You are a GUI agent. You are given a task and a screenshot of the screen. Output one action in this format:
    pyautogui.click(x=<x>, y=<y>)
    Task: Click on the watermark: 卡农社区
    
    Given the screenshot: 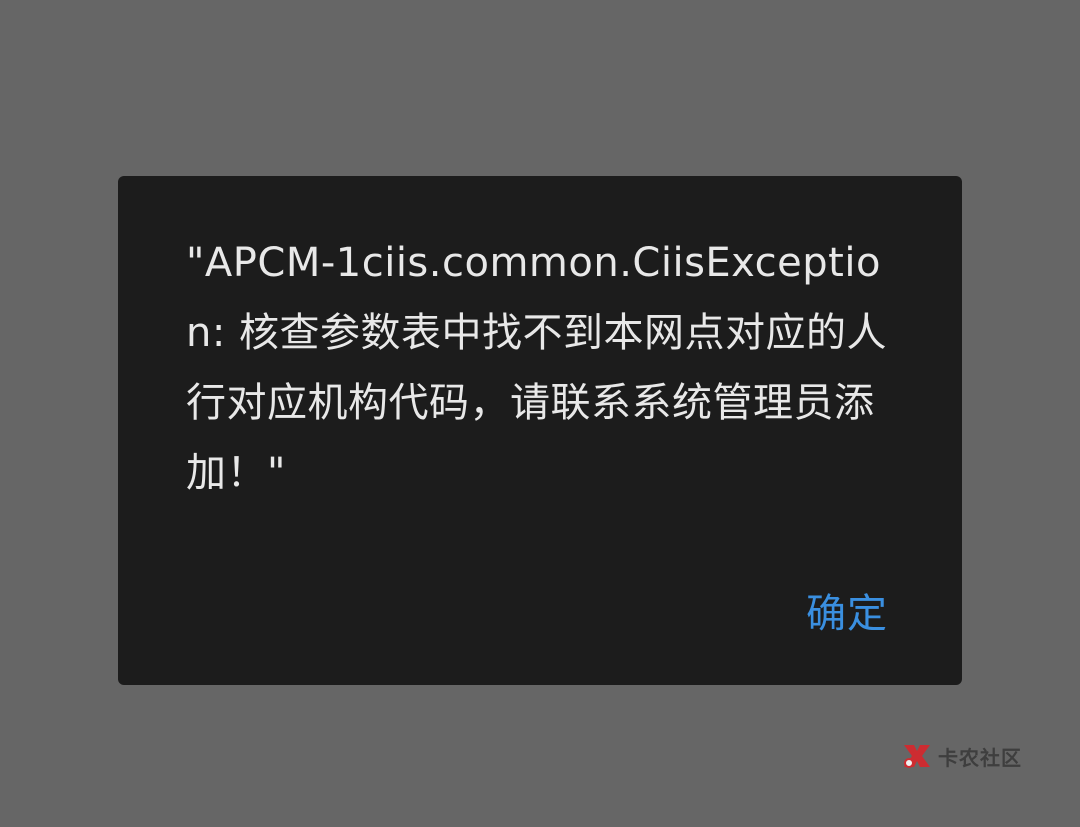 What is the action you would take?
    pyautogui.click(x=961, y=756)
    